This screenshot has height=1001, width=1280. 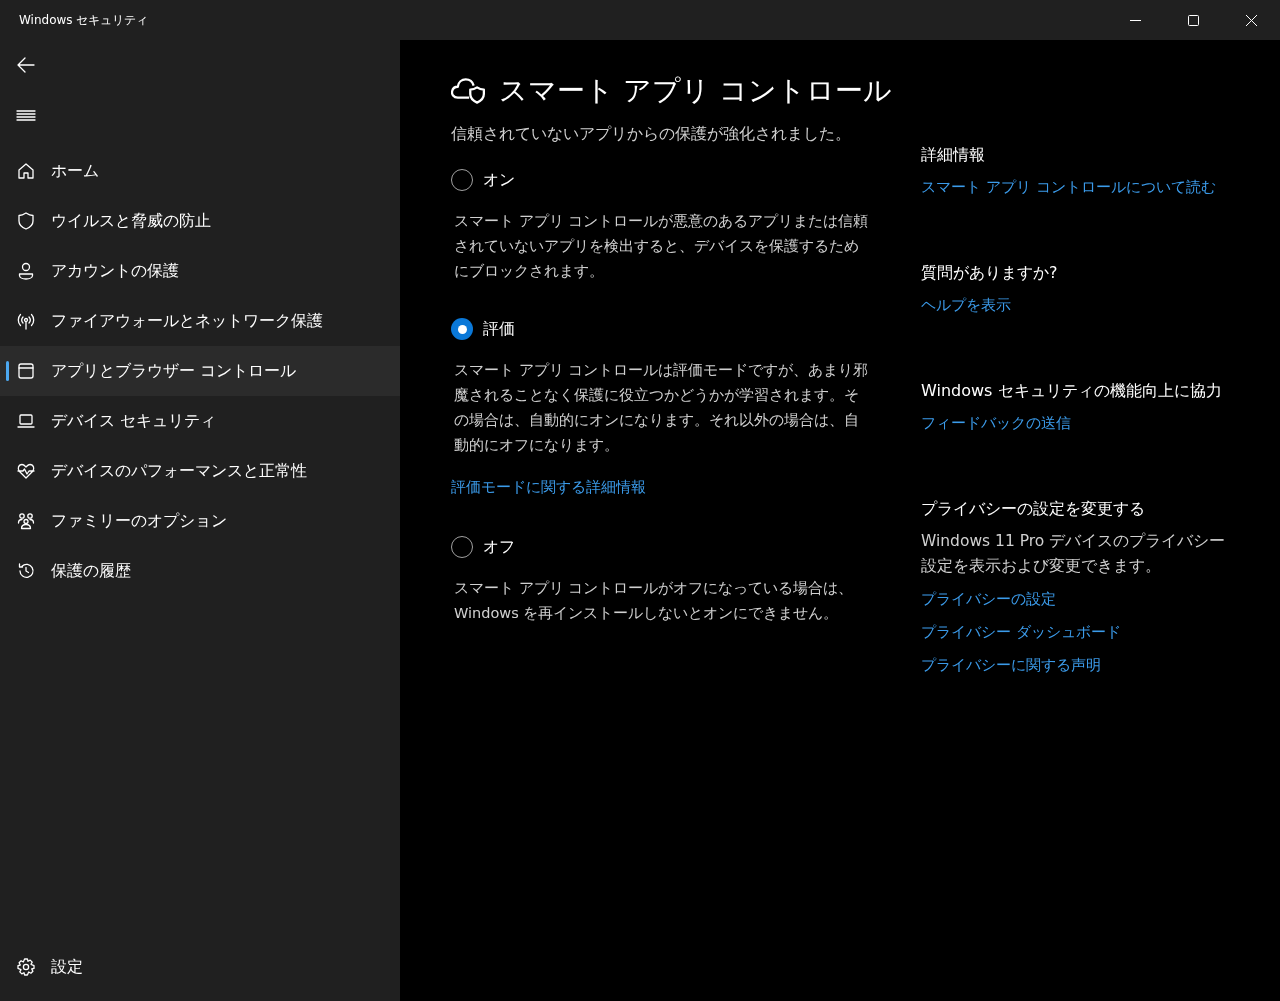 What do you see at coordinates (661, 180) in the screenshot?
I see `radio-option: オン` at bounding box center [661, 180].